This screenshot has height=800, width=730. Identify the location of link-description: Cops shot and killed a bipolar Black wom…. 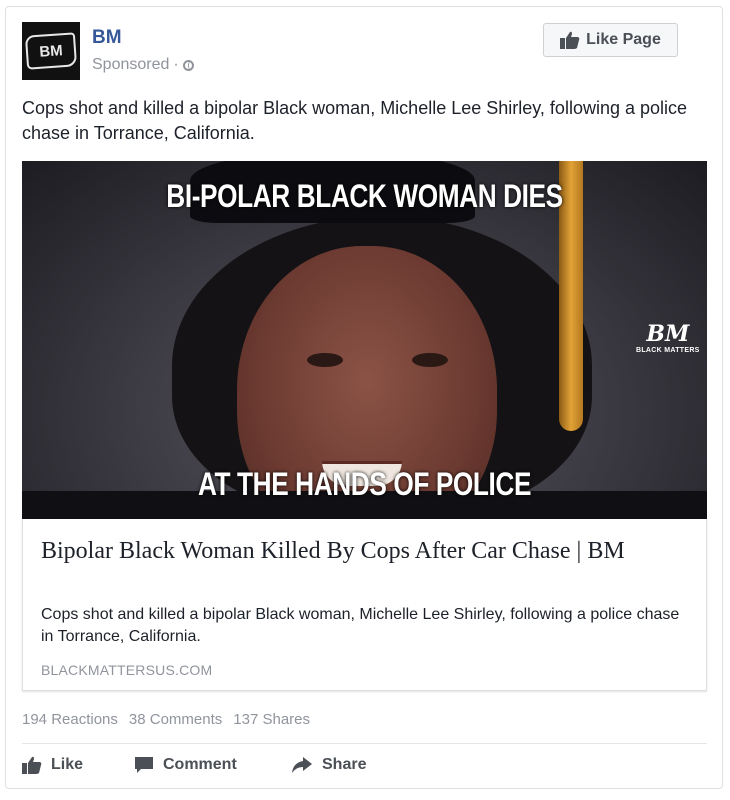
(360, 625).